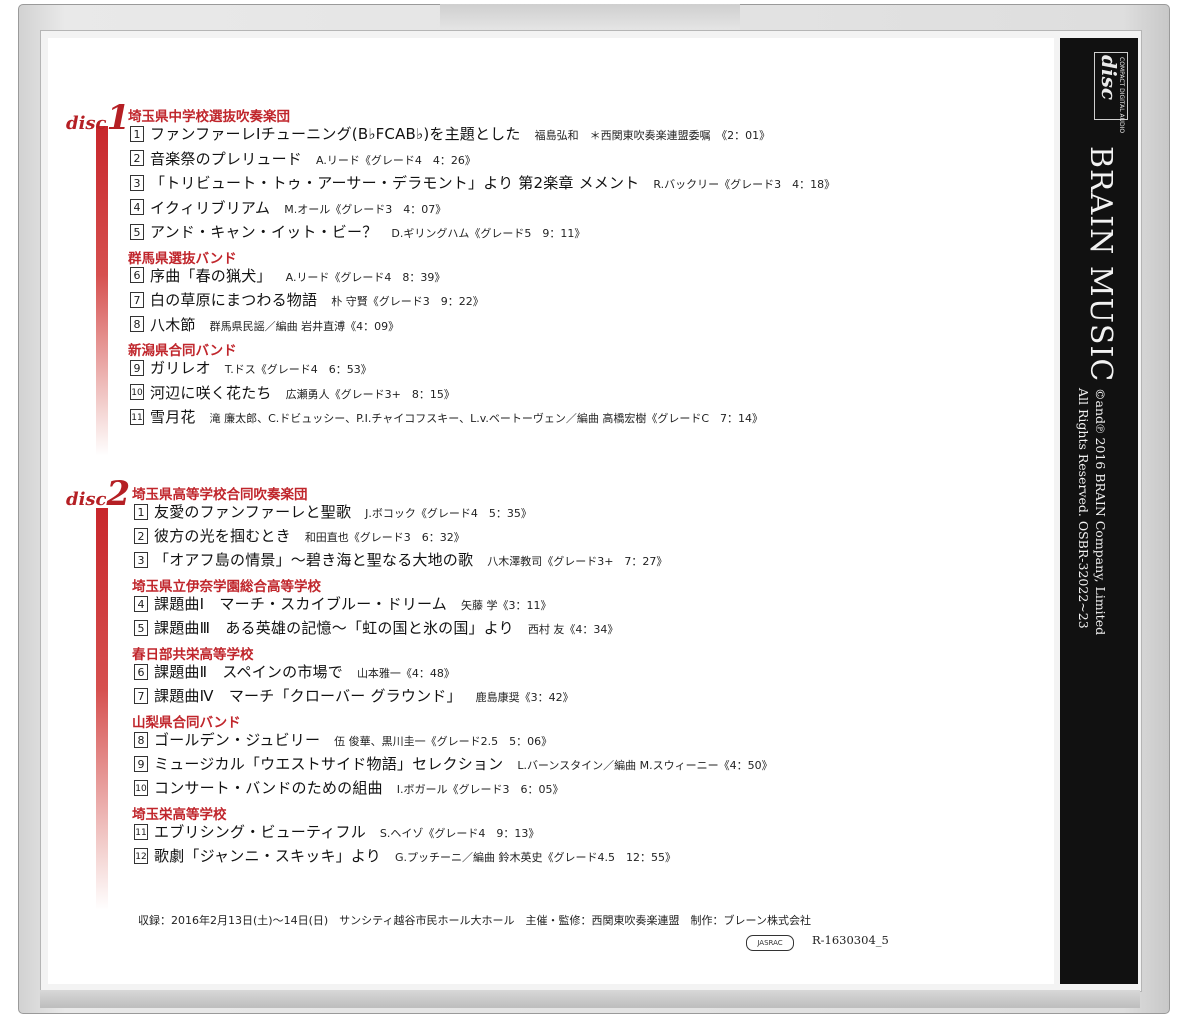 The height and width of the screenshot is (1023, 1181). I want to click on track-credits: R.バックリー《グレード3 4：18》, so click(744, 184).